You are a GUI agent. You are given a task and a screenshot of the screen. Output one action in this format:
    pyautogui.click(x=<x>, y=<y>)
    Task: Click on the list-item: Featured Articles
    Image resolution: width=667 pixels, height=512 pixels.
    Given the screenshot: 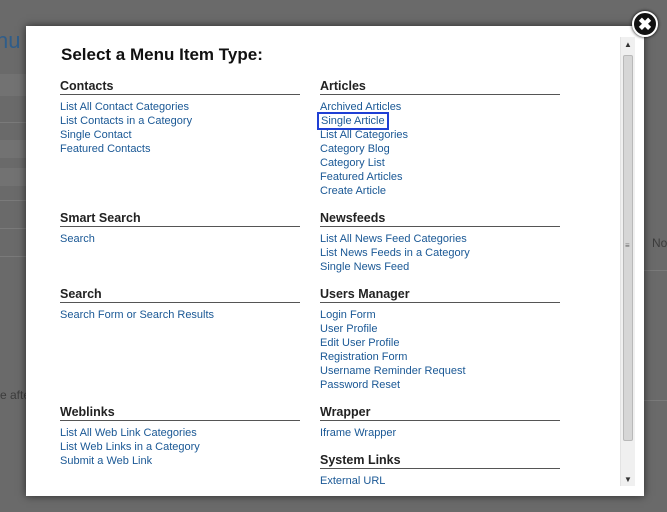 What is the action you would take?
    pyautogui.click(x=440, y=176)
    